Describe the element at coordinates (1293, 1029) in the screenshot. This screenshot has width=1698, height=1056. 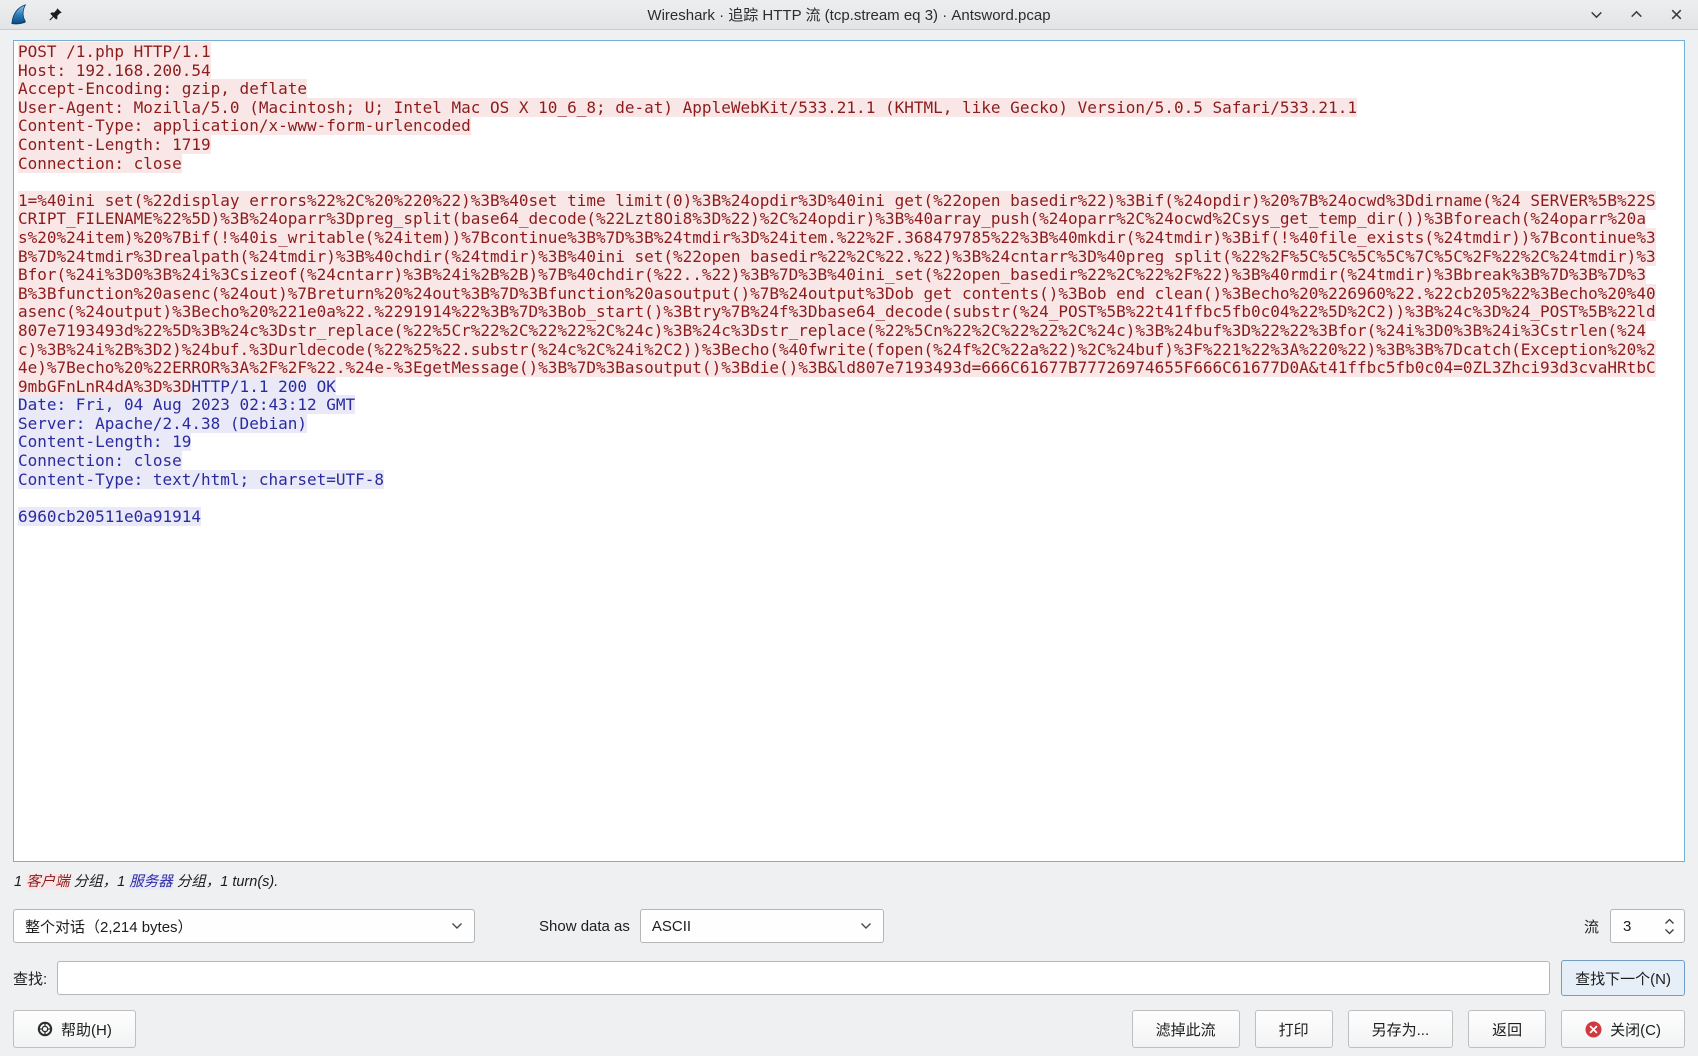
I see `print-button: 打印` at that location.